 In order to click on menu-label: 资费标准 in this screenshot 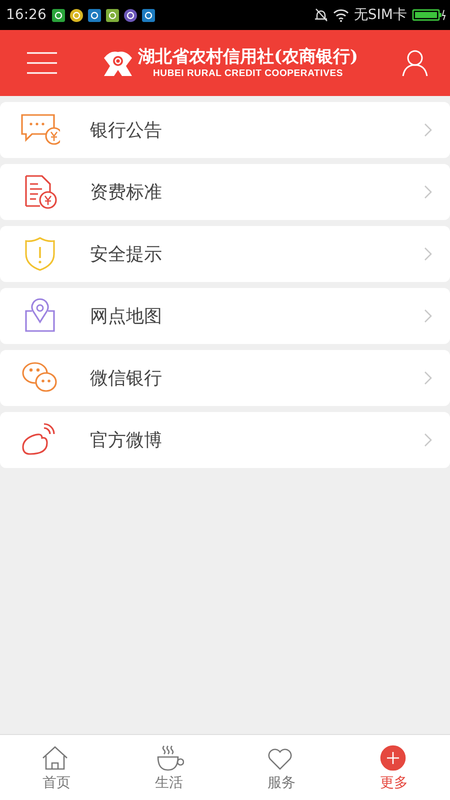, I will do `click(126, 192)`.